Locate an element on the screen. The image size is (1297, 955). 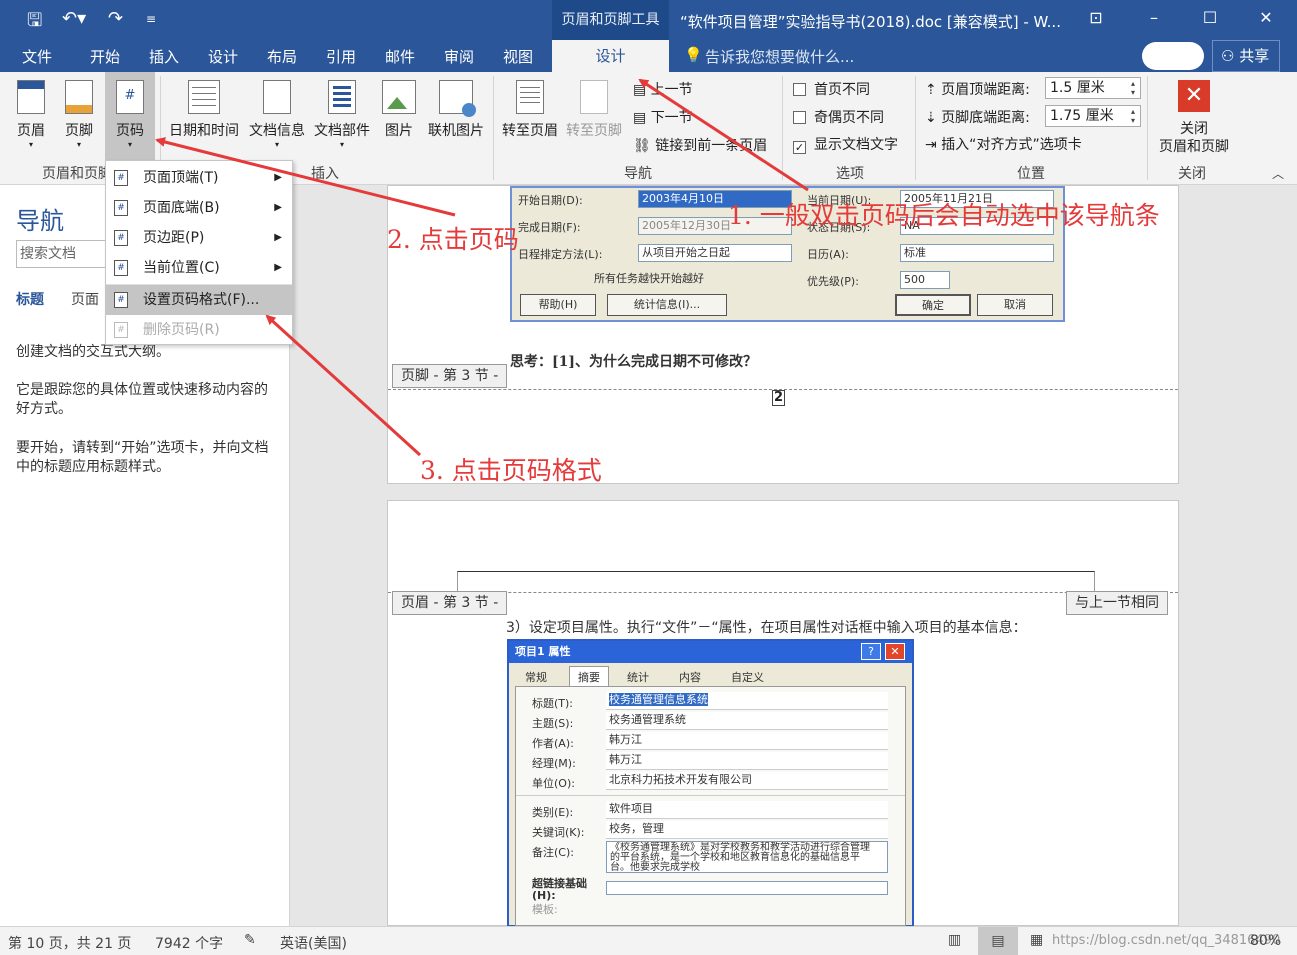
annotation-1: 1. 一般双击页码后会自动选中该导航条 is located at coordinates (944, 215).